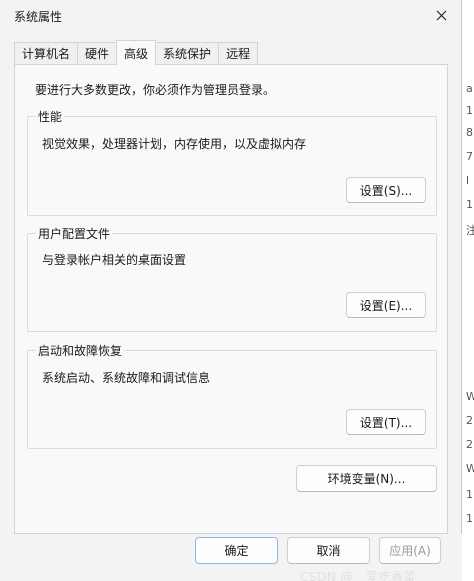 The width and height of the screenshot is (474, 581). I want to click on close-button, so click(441, 15).